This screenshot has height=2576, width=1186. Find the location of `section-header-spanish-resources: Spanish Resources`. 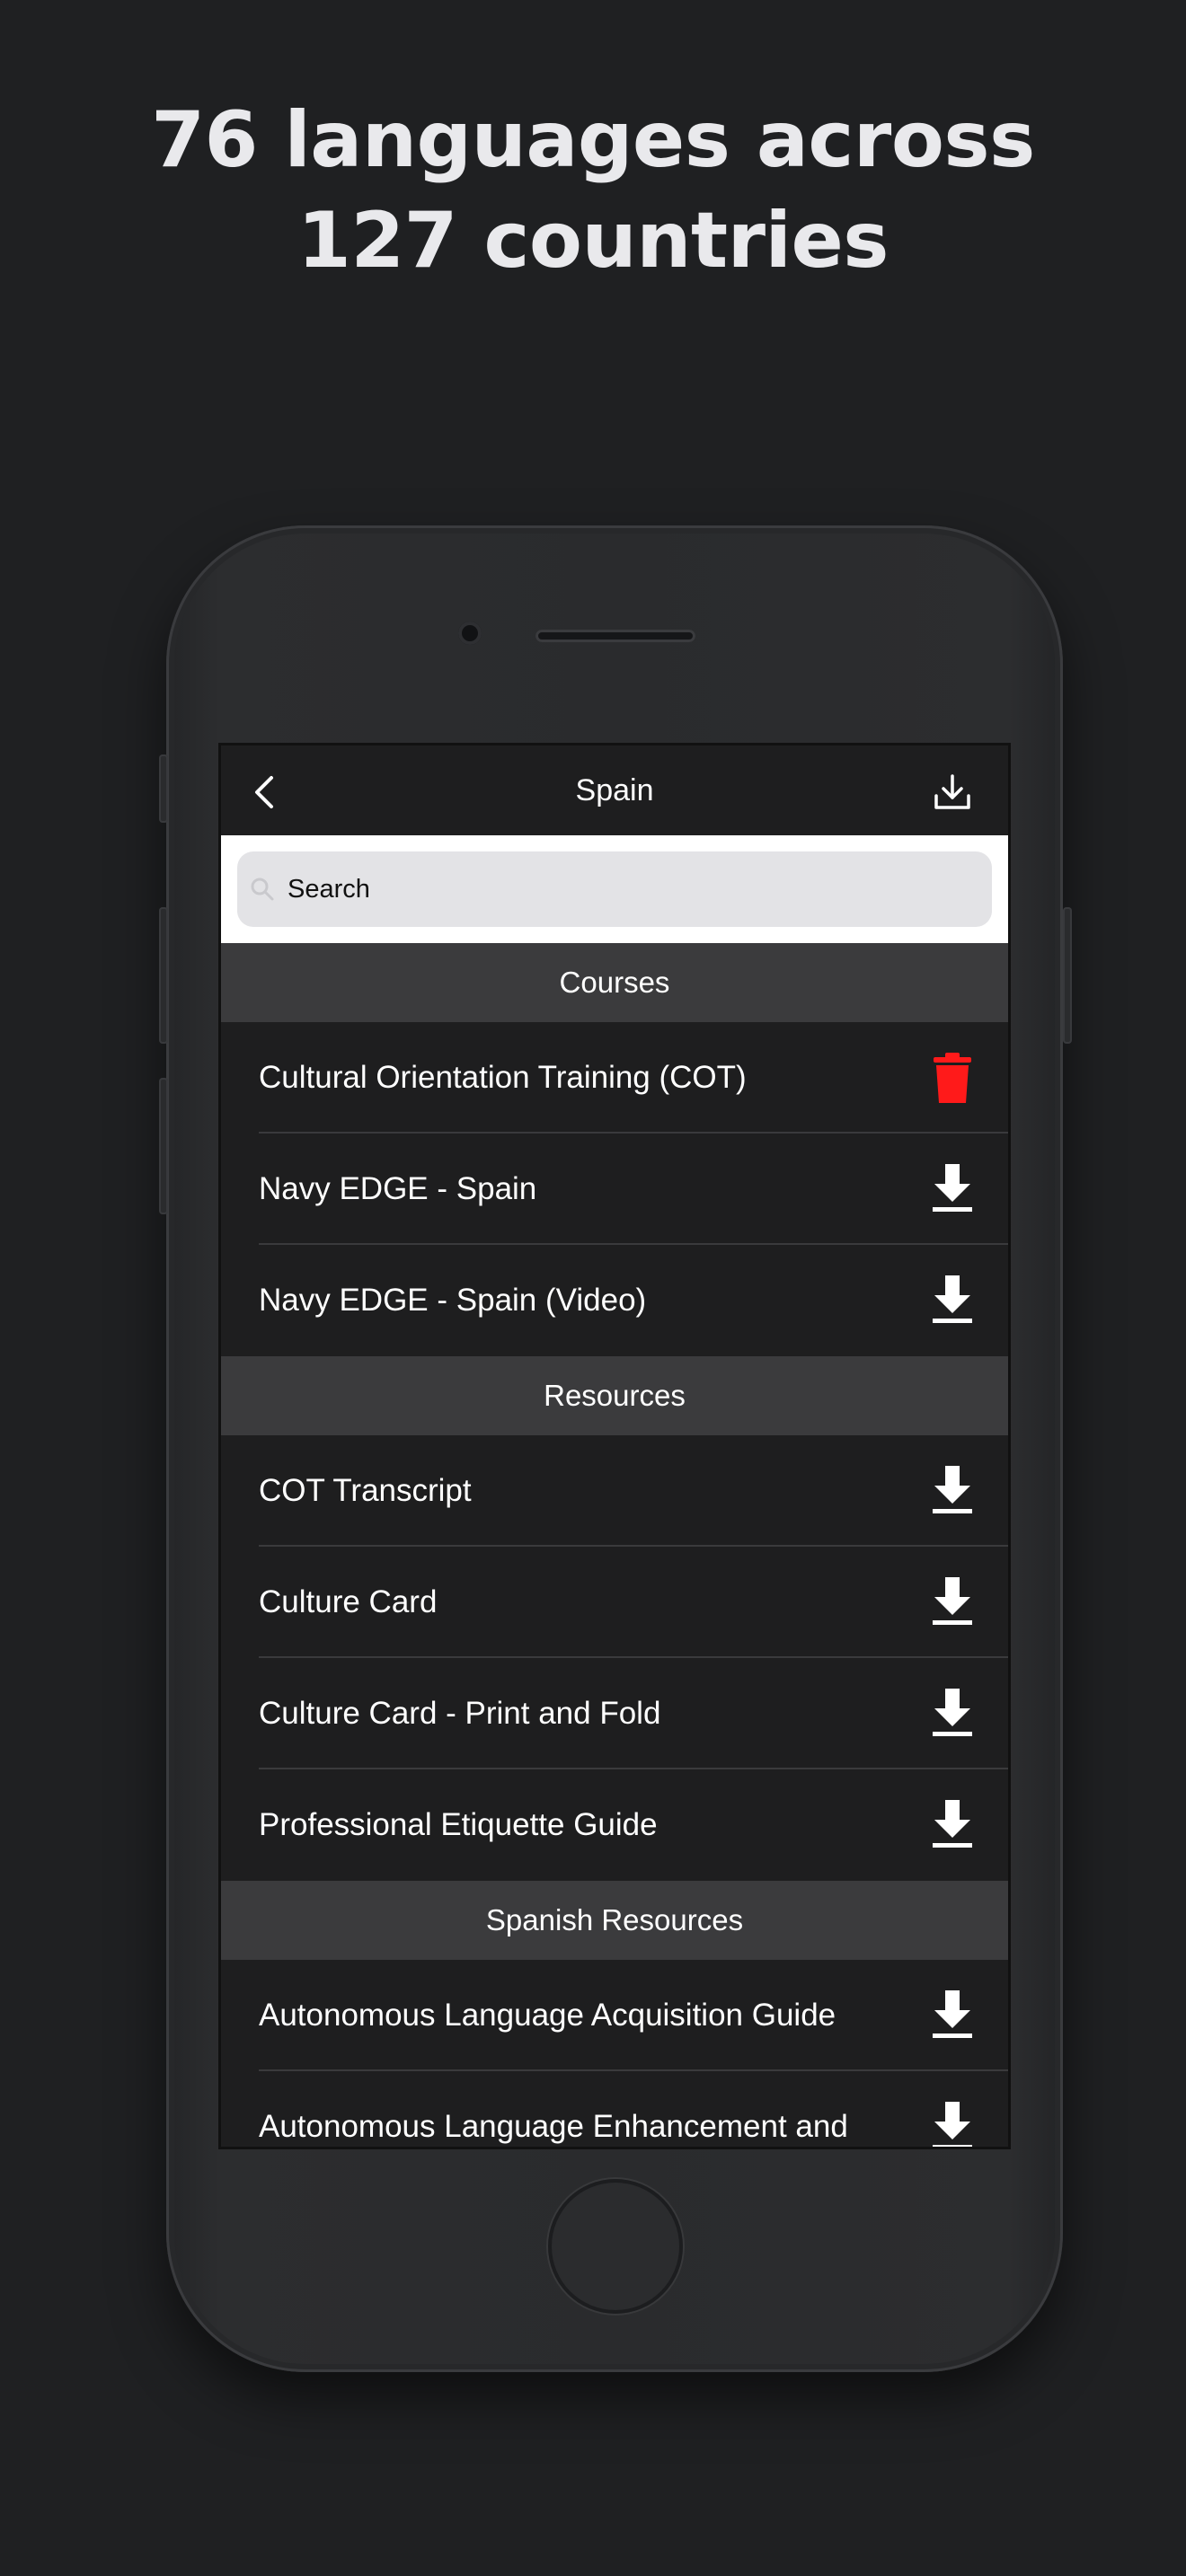

section-header-spanish-resources: Spanish Resources is located at coordinates (614, 1920).